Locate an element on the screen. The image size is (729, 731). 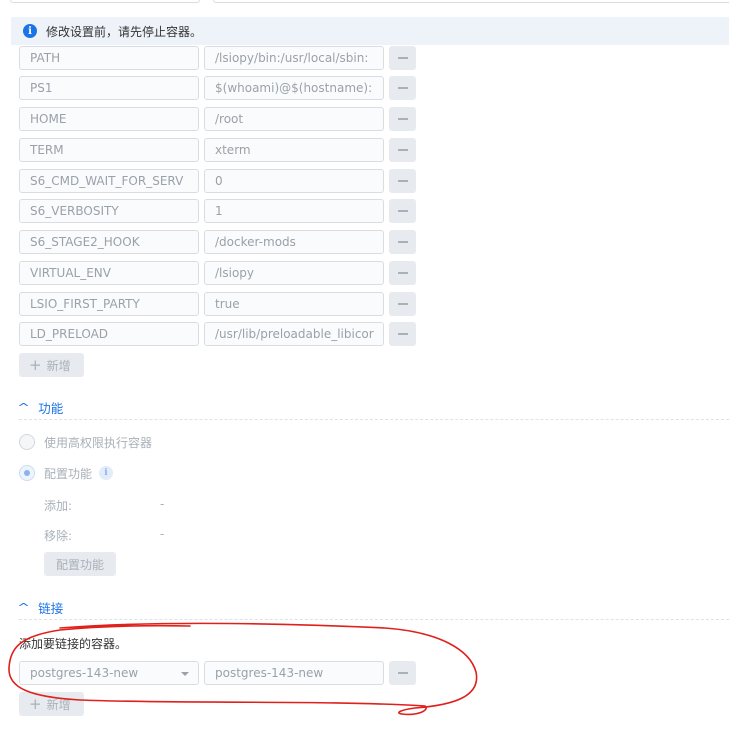
env-value-input: 0 is located at coordinates (294, 181).